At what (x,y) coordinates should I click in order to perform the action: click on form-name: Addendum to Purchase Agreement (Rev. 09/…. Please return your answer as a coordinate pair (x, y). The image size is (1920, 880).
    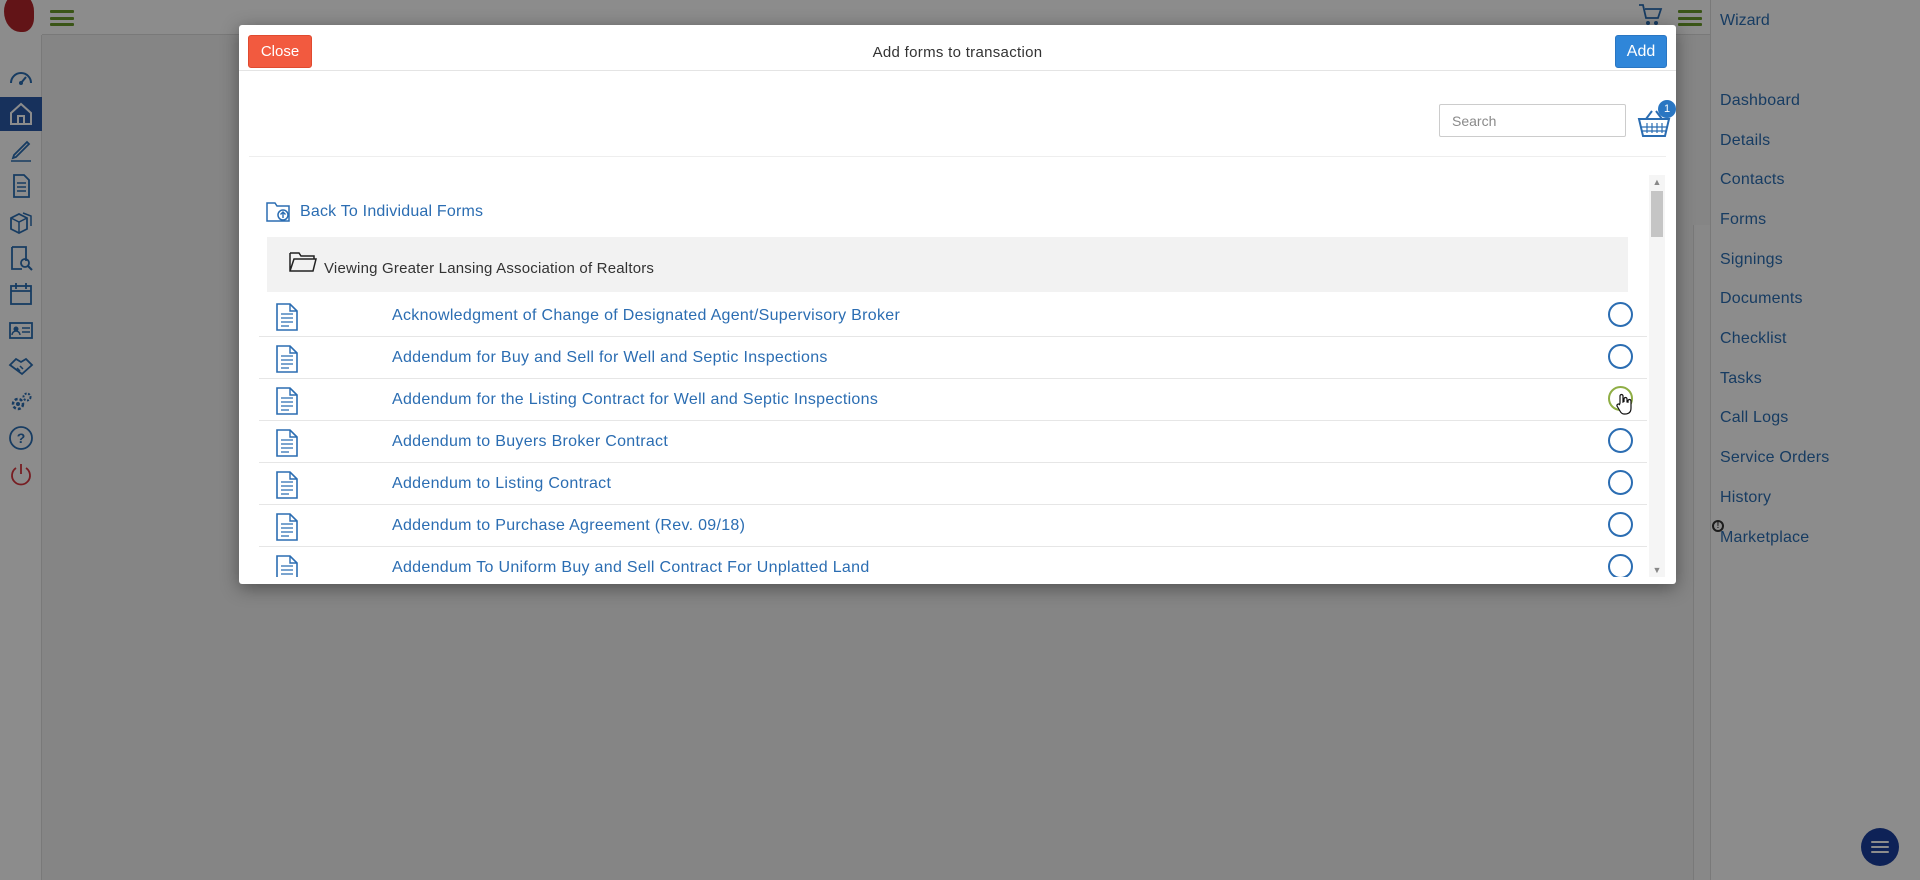
    Looking at the image, I should click on (568, 526).